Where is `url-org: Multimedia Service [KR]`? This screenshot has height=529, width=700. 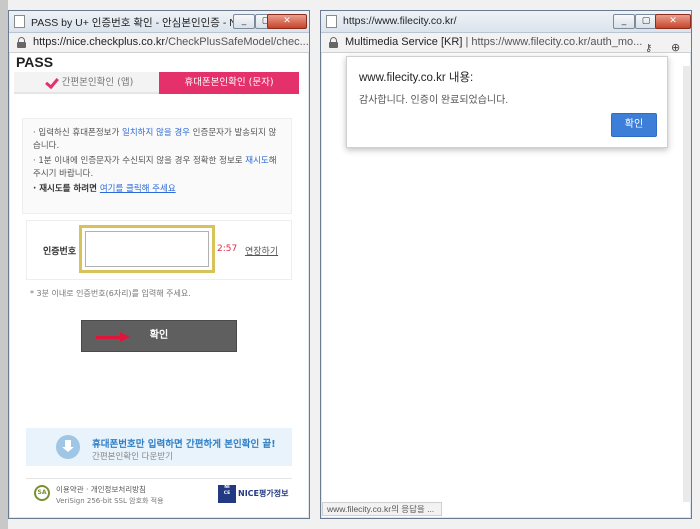 url-org: Multimedia Service [KR] is located at coordinates (404, 42).